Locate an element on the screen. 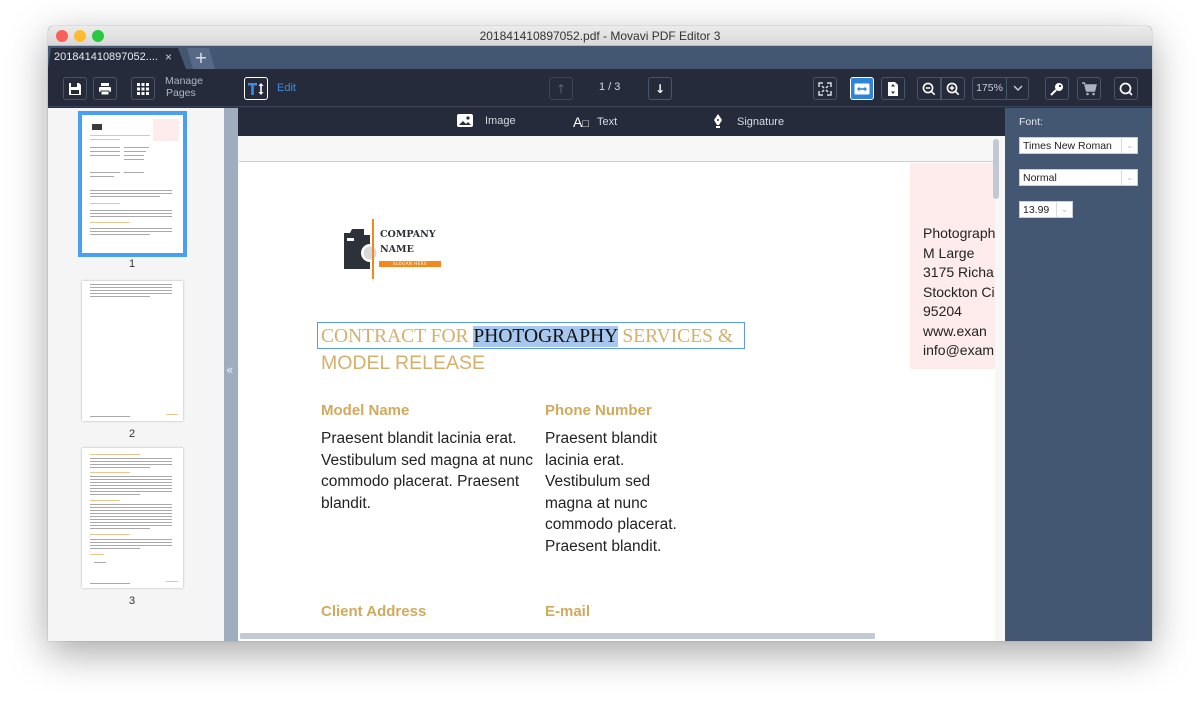 This screenshot has height=710, width=1200. page-scroll-icon is located at coordinates (893, 88).